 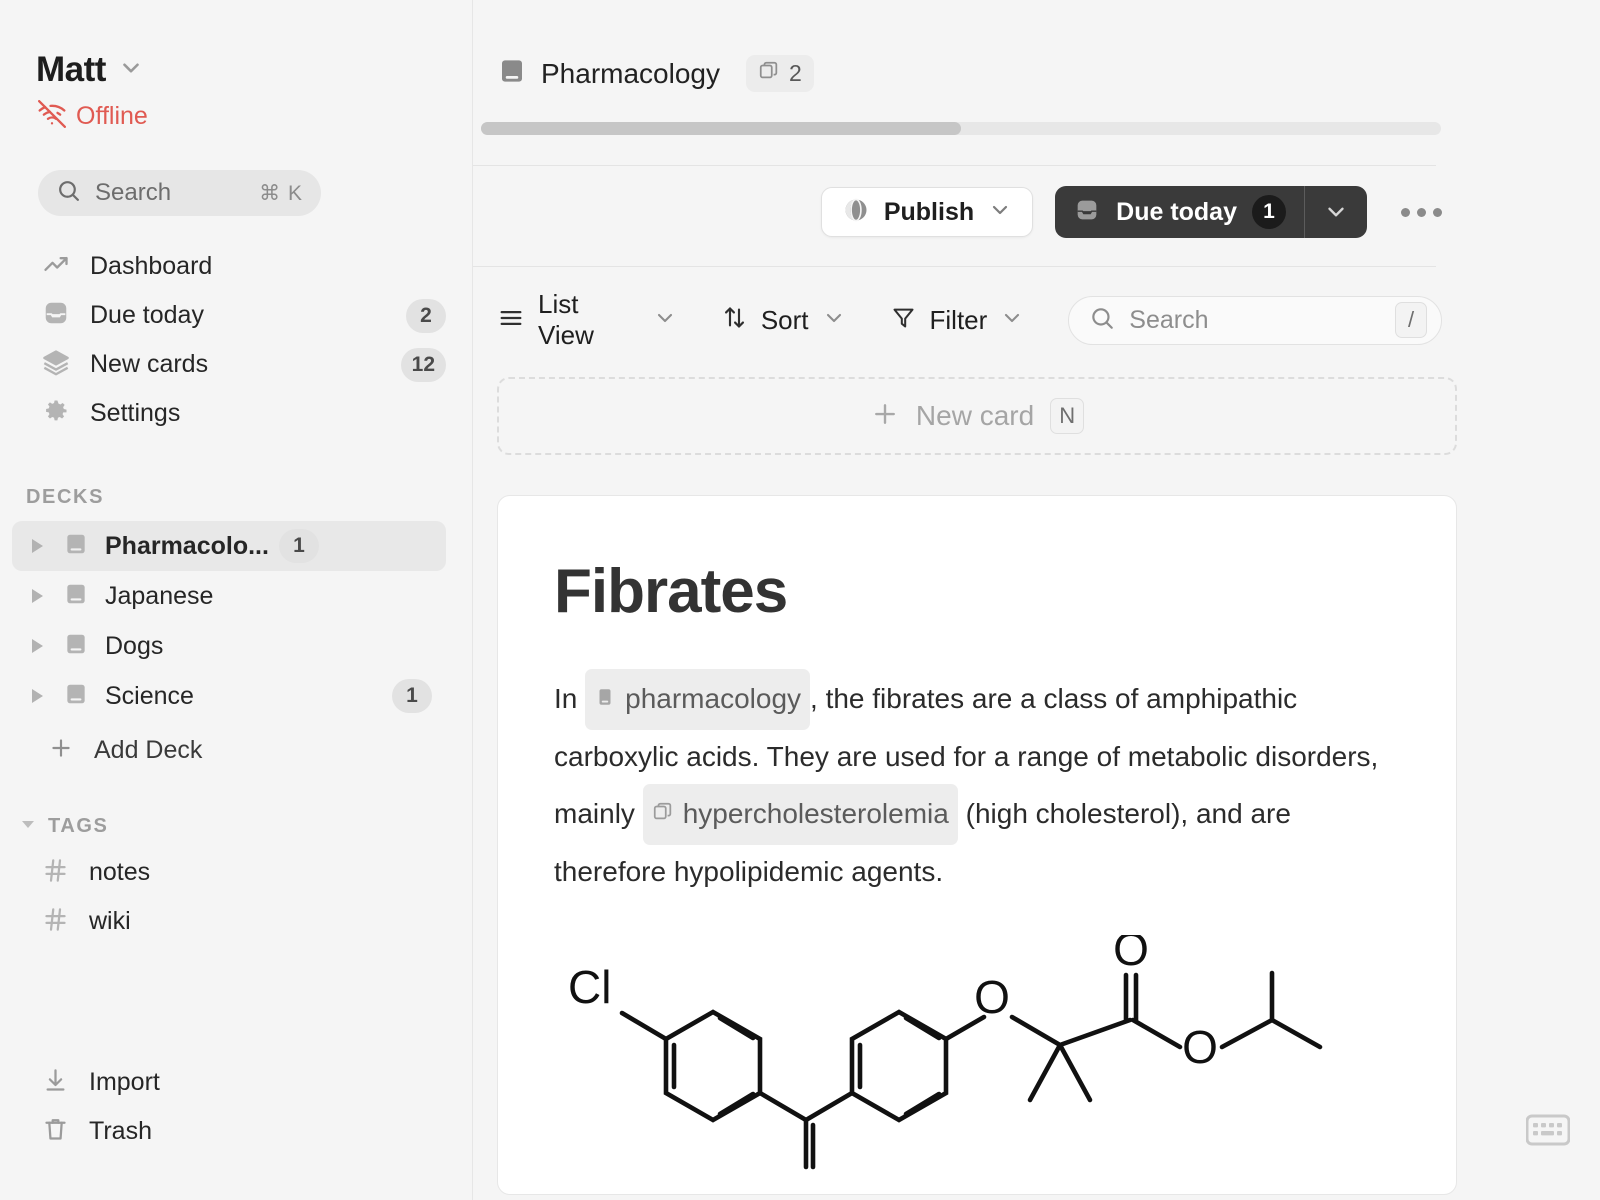 I want to click on content-search-placeholder: Search, so click(x=1169, y=319).